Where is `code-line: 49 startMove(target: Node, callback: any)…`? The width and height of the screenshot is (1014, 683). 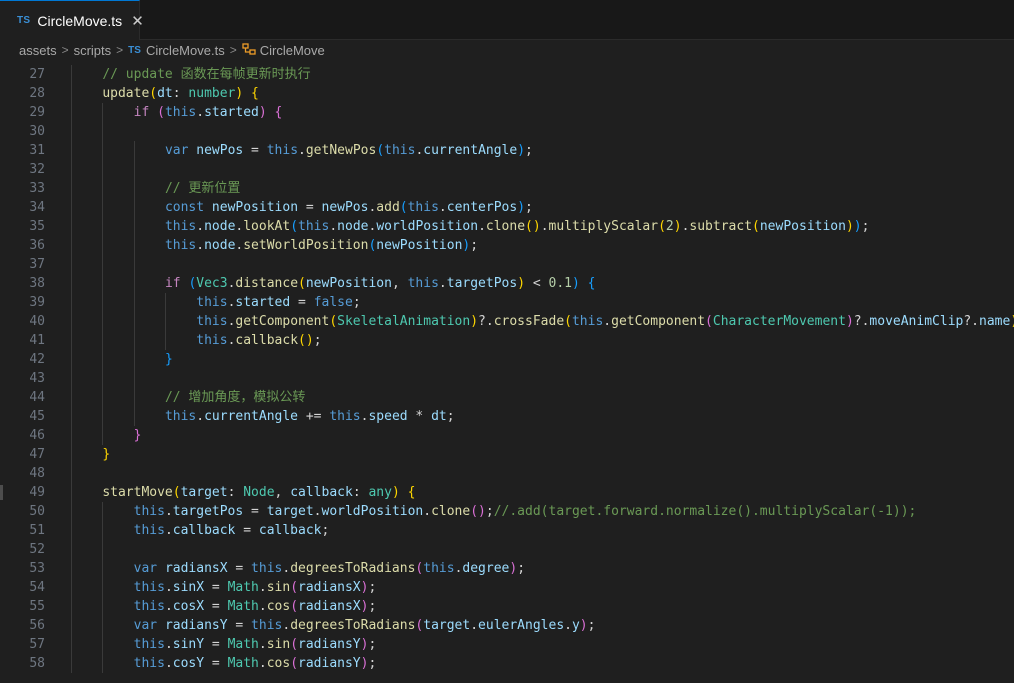 code-line: 49 startMove(target: Node, callback: any)… is located at coordinates (507, 492).